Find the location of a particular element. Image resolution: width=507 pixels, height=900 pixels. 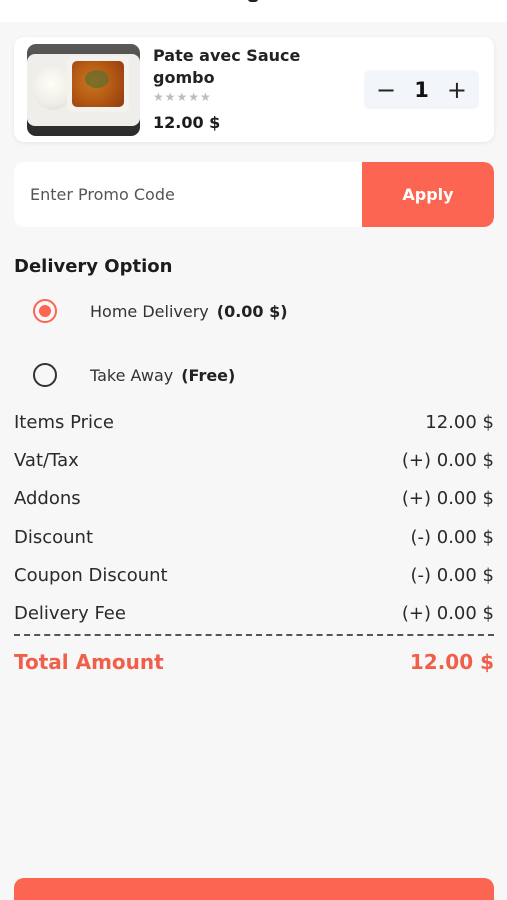

delivery-option-home: Home Delivery (0.00 $) is located at coordinates (160, 311).